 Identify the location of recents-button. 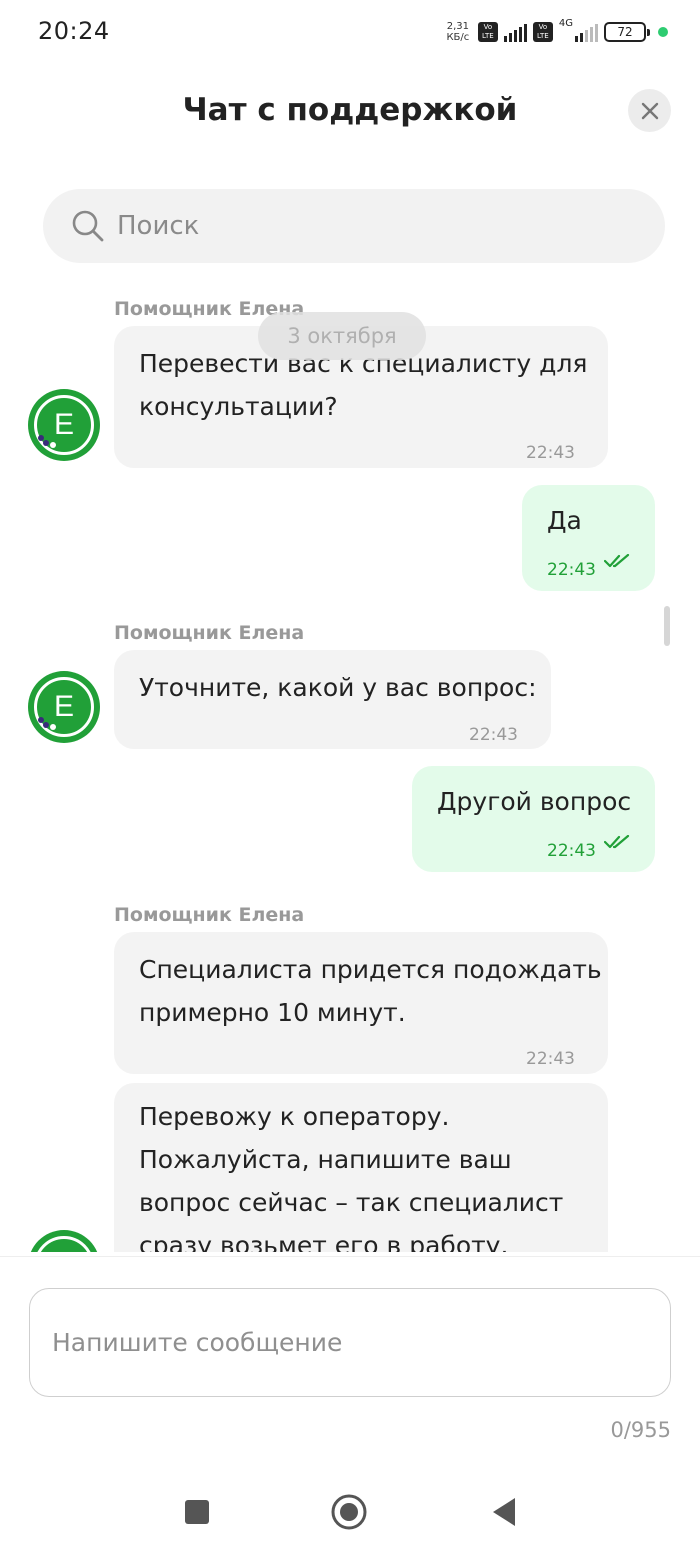
(197, 1512).